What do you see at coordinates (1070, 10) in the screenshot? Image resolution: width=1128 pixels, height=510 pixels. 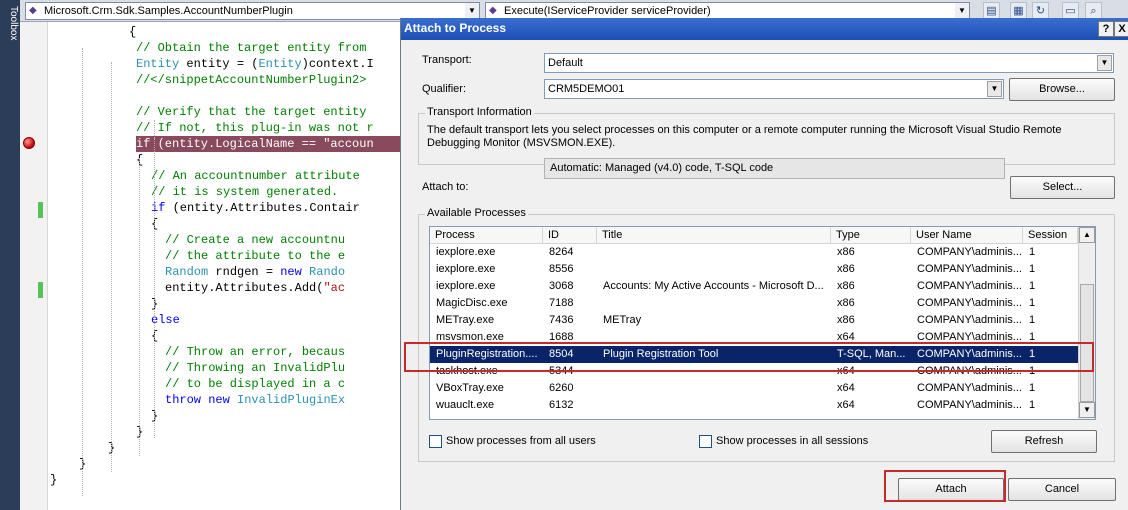 I see `document-icon: ▭` at bounding box center [1070, 10].